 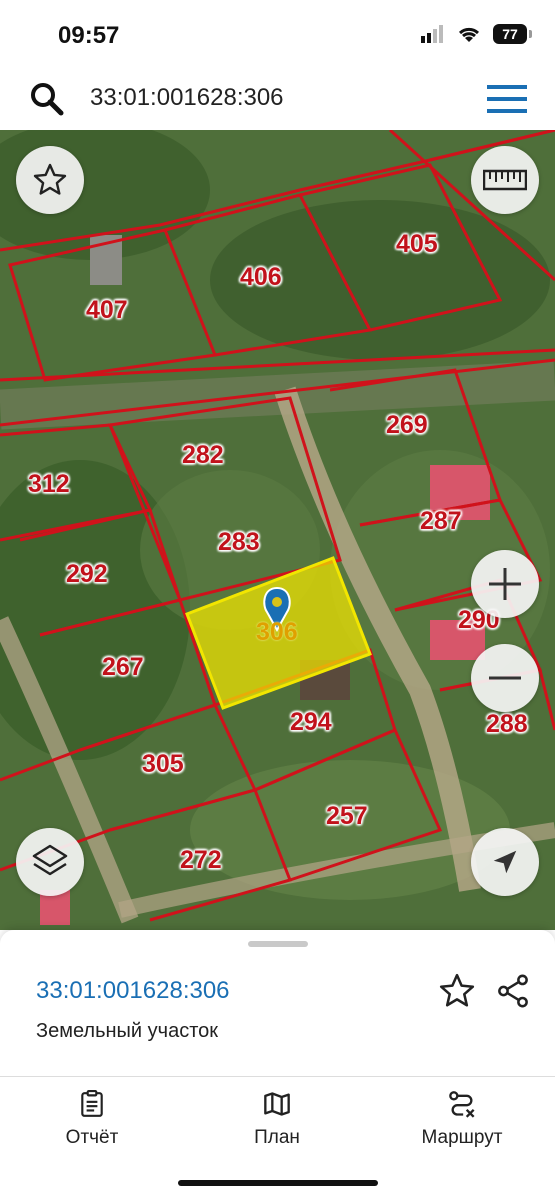 I want to click on tab-route: Маршрут, so click(x=462, y=1119).